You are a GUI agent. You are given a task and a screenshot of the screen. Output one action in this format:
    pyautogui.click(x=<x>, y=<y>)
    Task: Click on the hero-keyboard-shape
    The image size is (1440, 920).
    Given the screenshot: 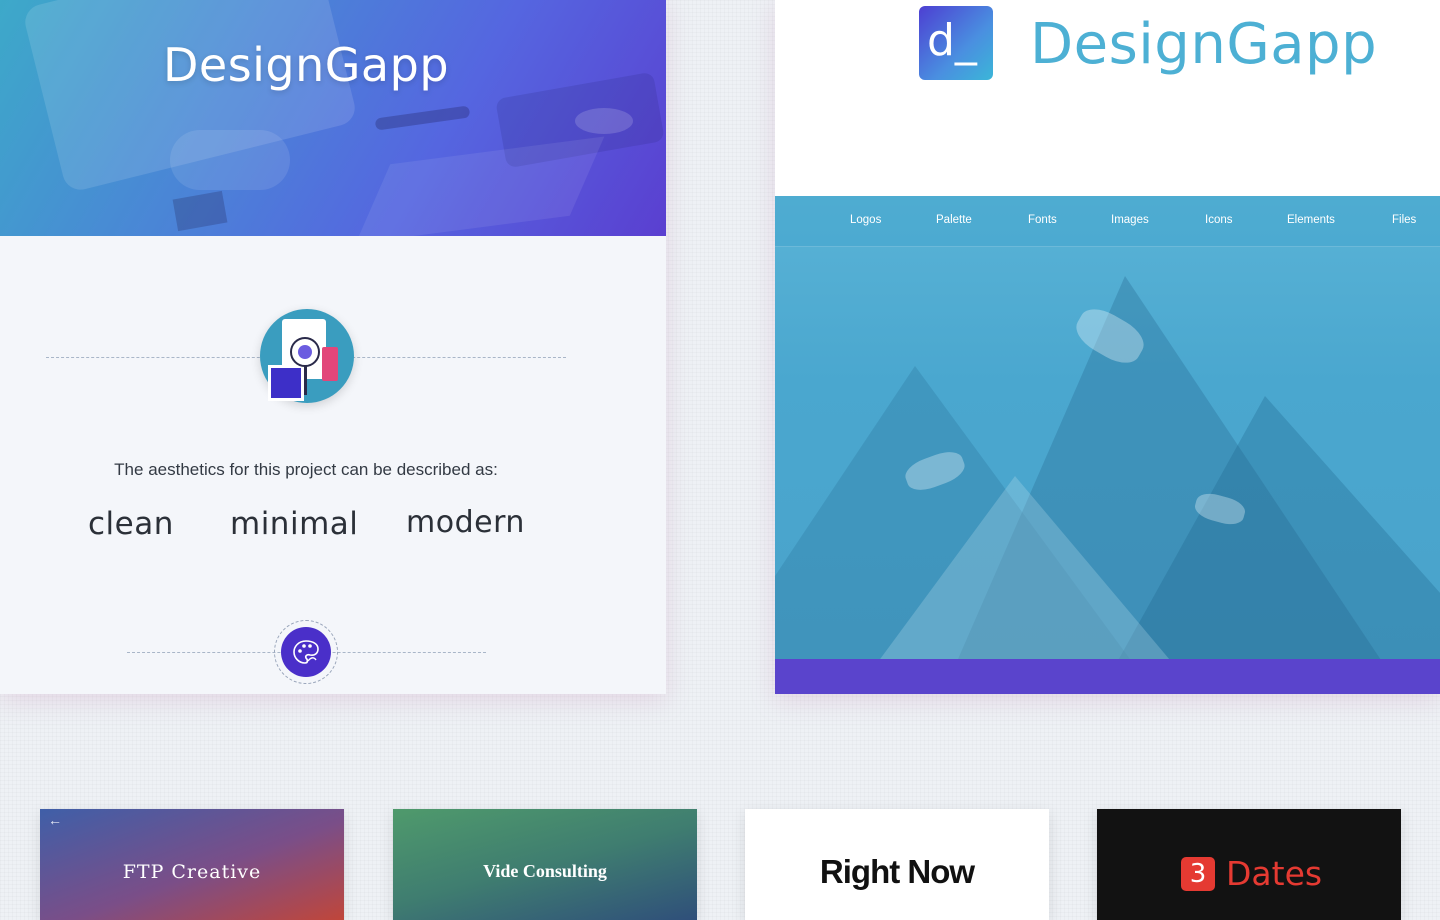 What is the action you would take?
    pyautogui.click(x=480, y=186)
    